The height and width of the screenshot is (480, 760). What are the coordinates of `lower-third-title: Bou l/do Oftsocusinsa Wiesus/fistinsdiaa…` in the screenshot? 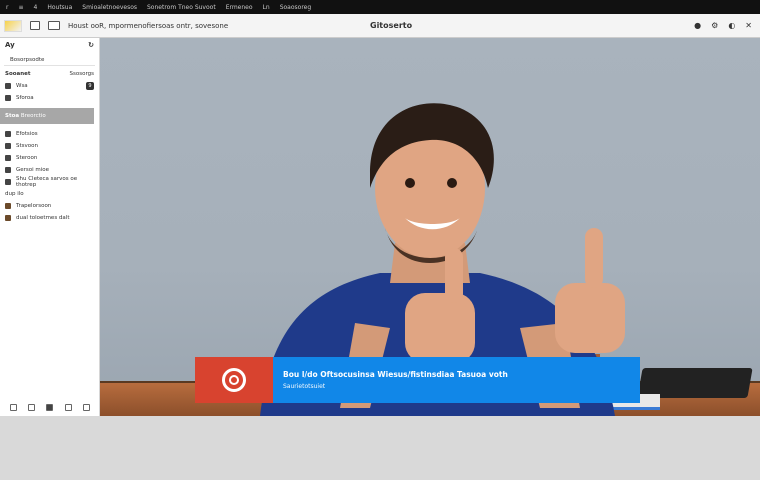 It's located at (395, 374).